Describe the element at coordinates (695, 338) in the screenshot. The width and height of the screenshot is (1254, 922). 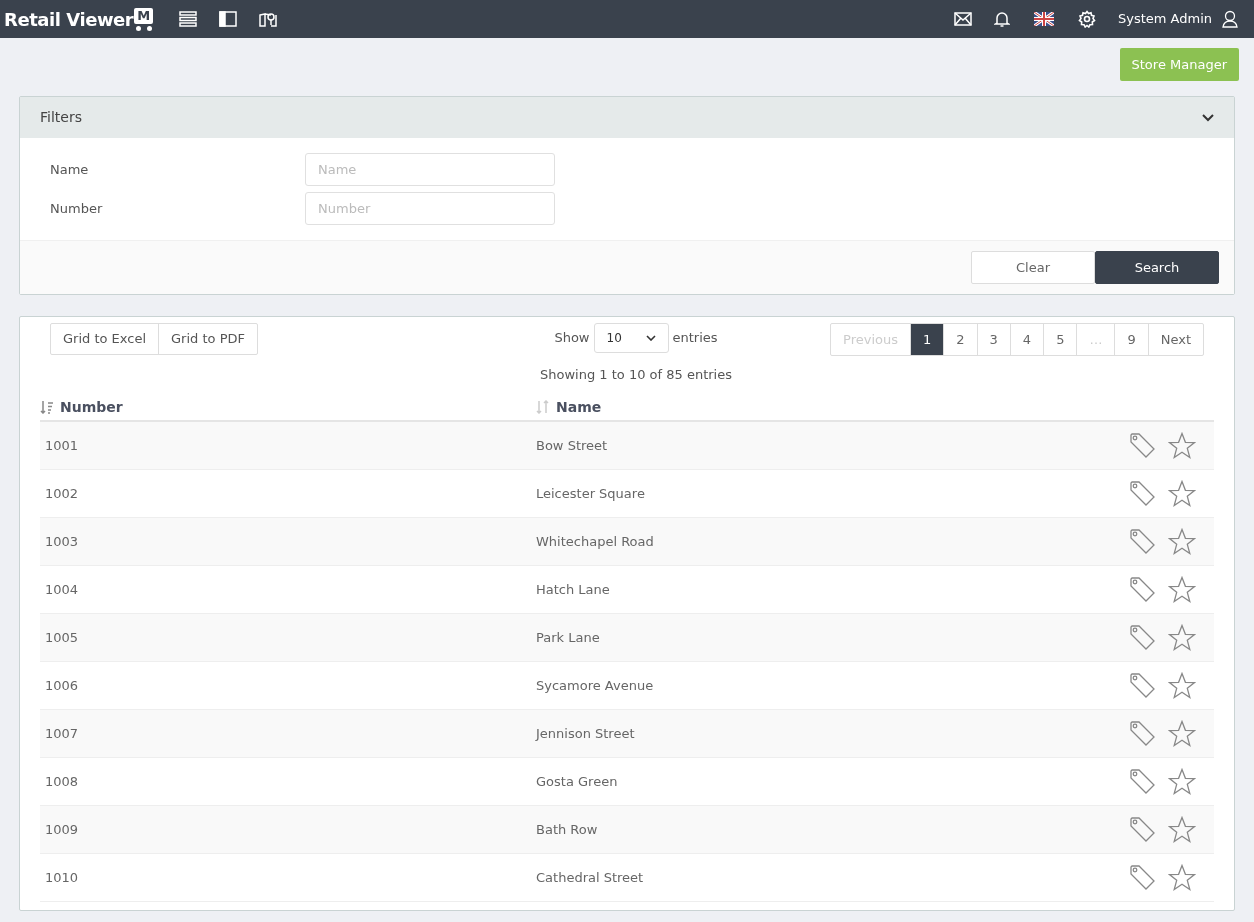
I see `entries-label: entries` at that location.